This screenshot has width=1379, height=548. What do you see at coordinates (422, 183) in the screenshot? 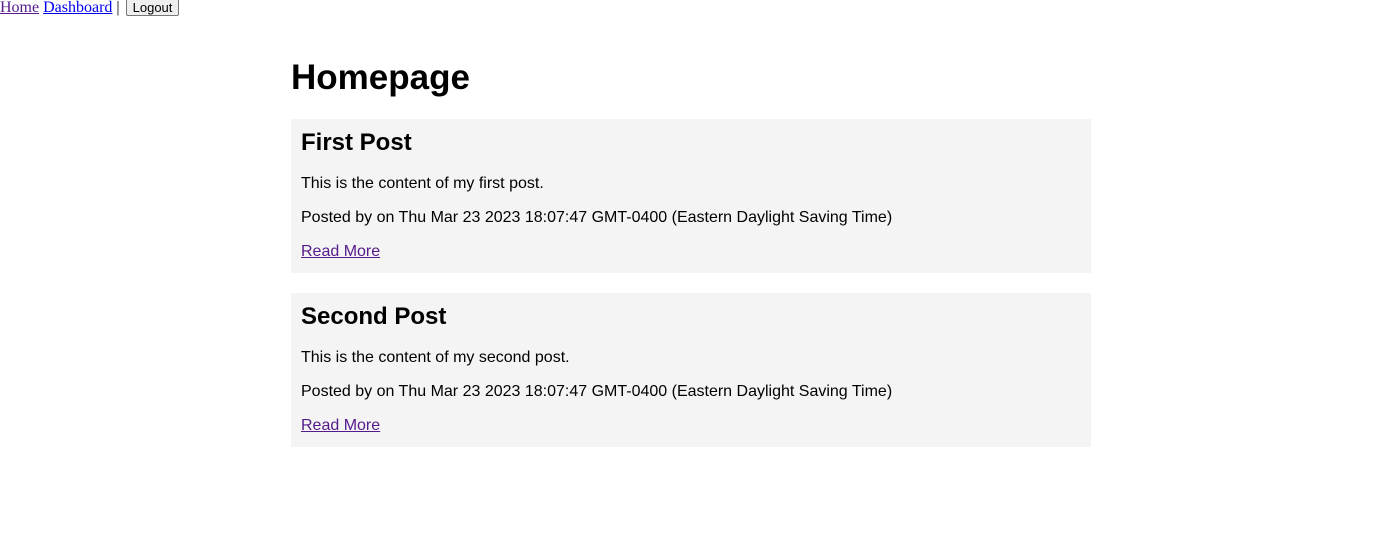
I see `post-content: This is the content of my first post.` at bounding box center [422, 183].